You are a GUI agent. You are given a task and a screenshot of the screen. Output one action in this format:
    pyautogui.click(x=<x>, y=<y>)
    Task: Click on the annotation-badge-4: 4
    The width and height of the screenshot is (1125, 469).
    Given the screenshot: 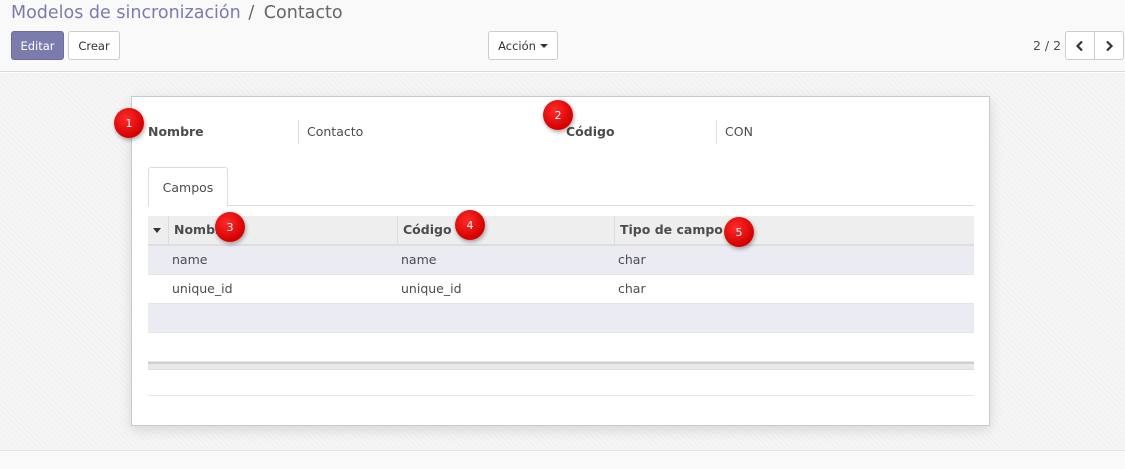 What is the action you would take?
    pyautogui.click(x=470, y=225)
    